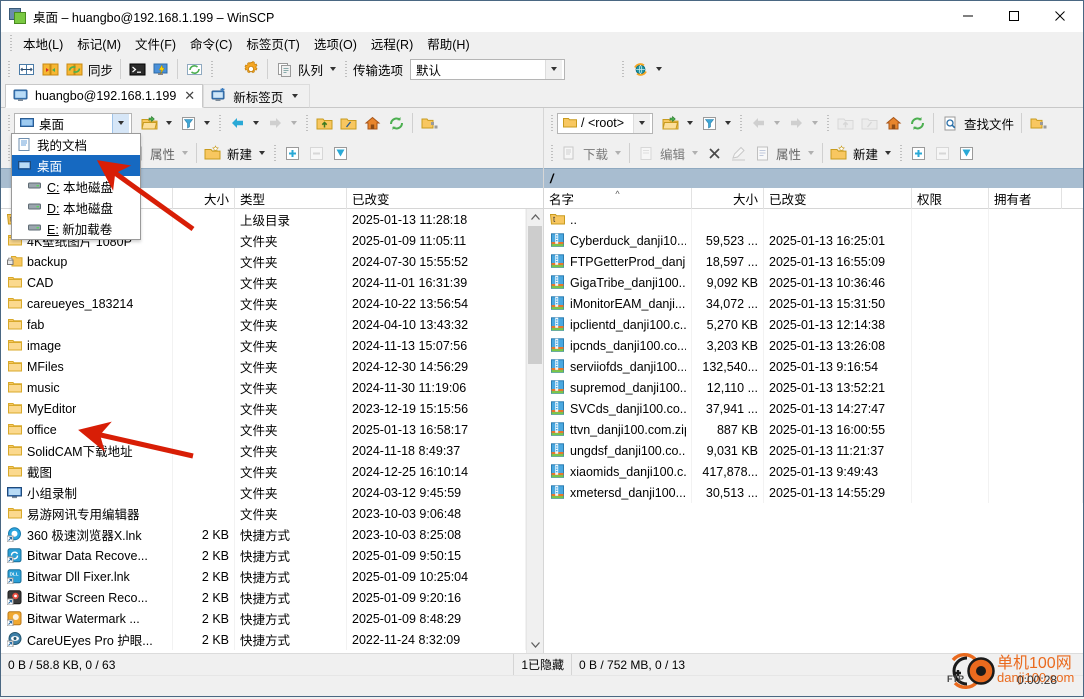  What do you see at coordinates (839, 153) in the screenshot?
I see `remote-new-icon` at bounding box center [839, 153].